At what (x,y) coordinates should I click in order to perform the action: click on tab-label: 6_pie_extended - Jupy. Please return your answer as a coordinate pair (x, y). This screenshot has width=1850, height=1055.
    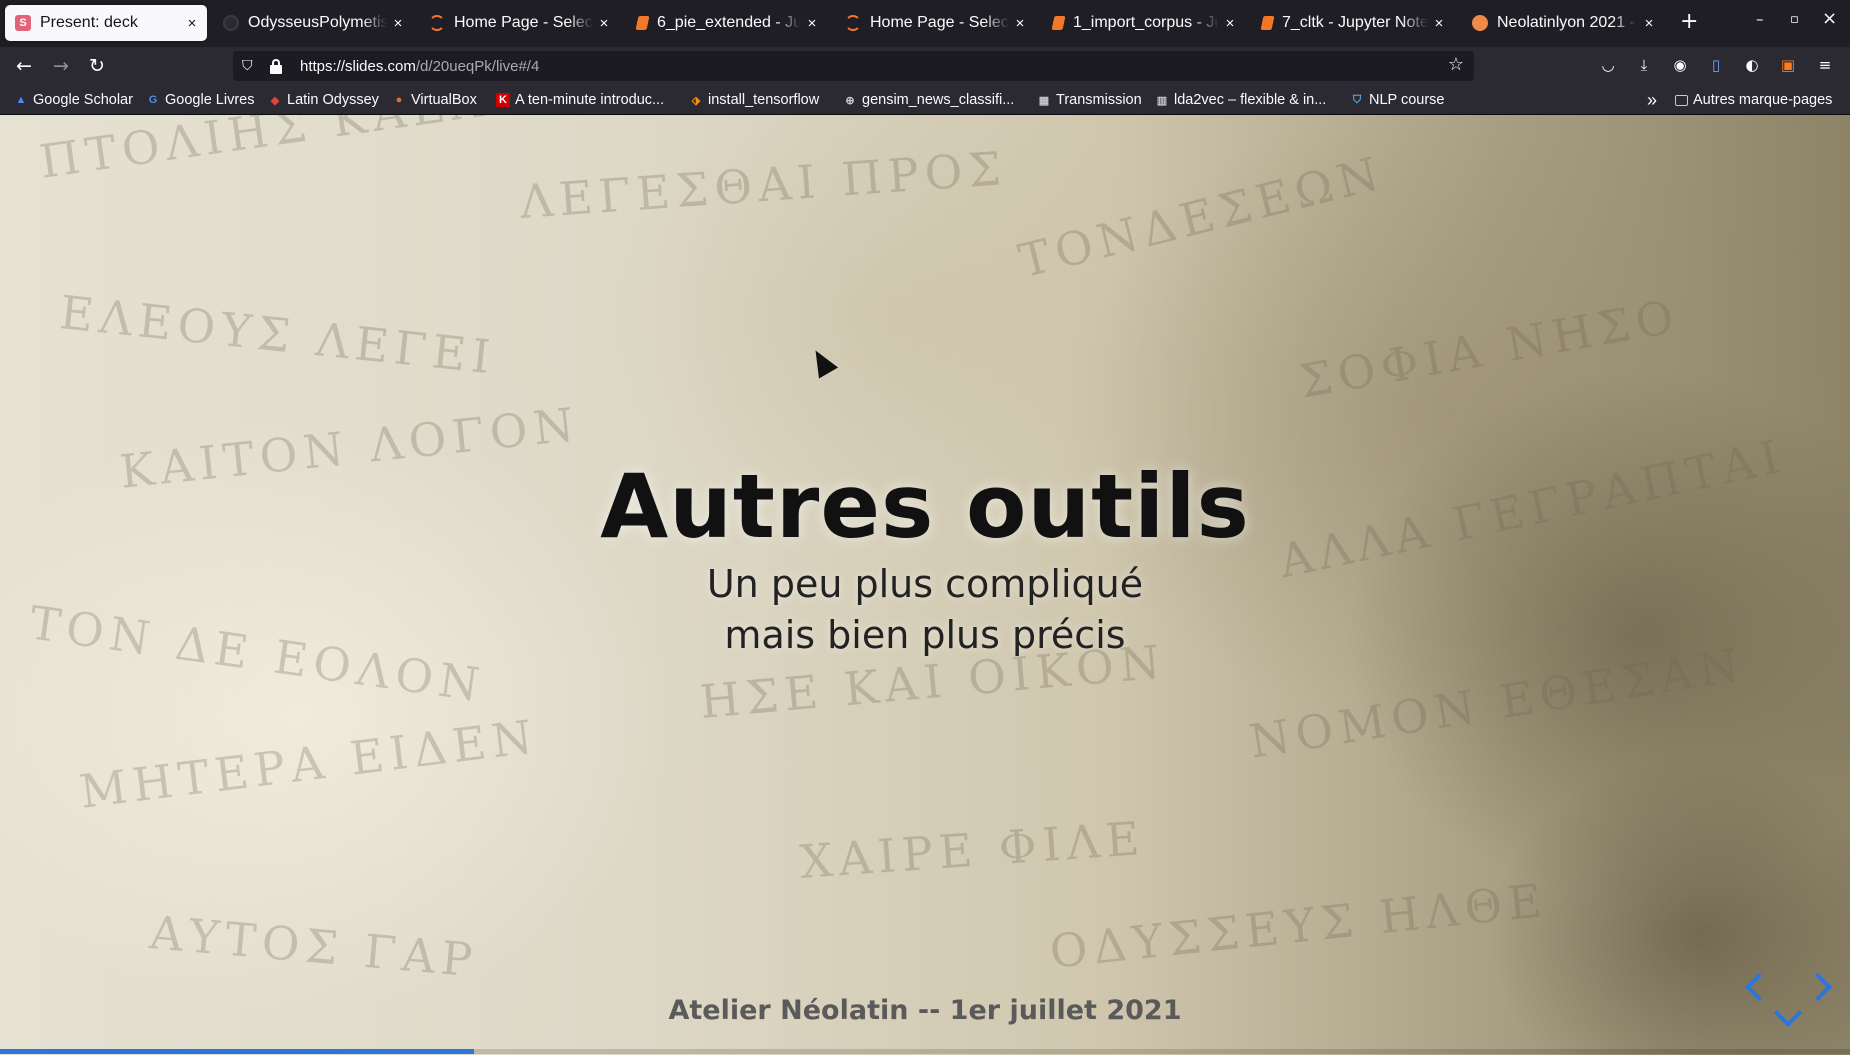
    Looking at the image, I should click on (729, 22).